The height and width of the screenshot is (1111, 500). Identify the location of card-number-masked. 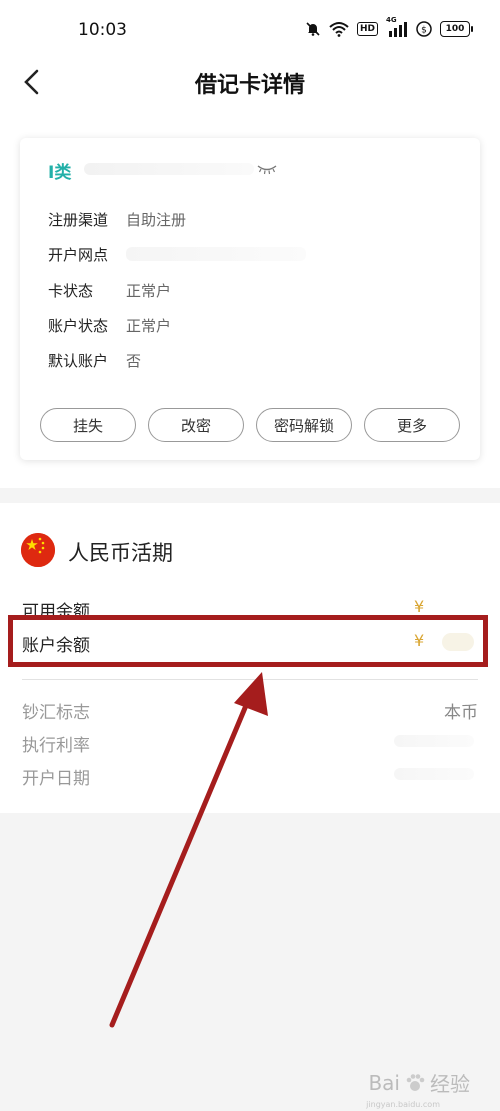
(169, 169).